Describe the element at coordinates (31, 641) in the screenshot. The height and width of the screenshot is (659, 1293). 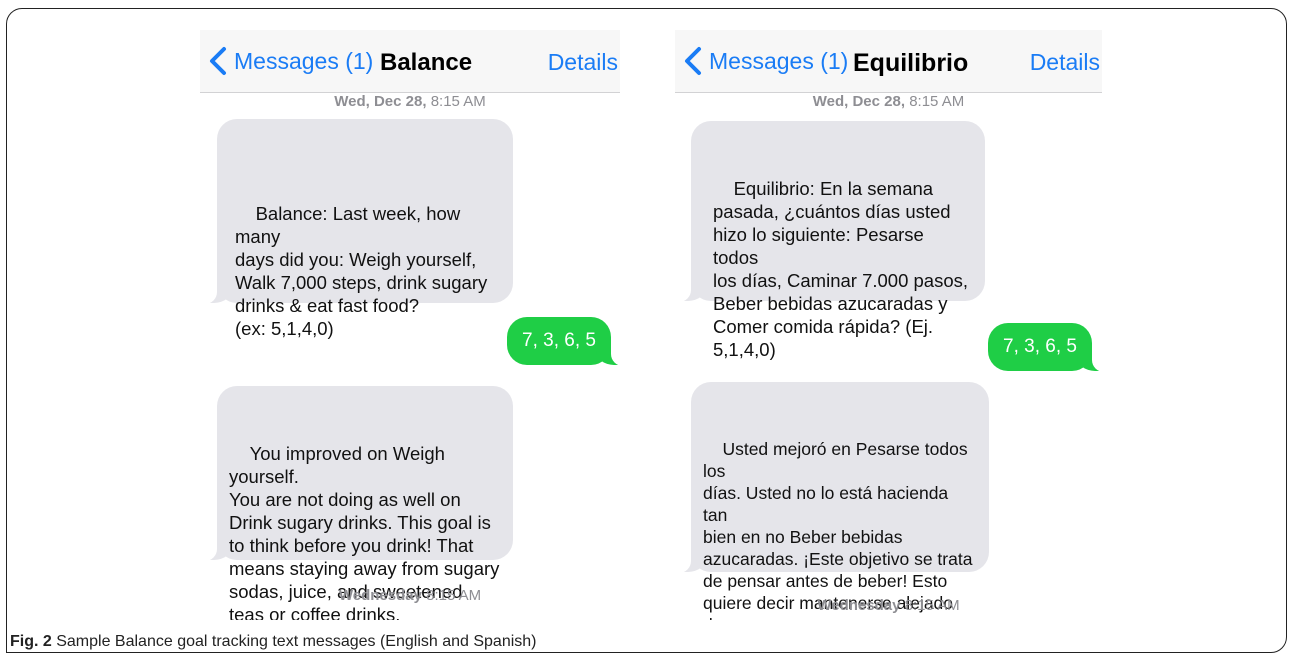
I see `figure-label: Fig. 2` at that location.